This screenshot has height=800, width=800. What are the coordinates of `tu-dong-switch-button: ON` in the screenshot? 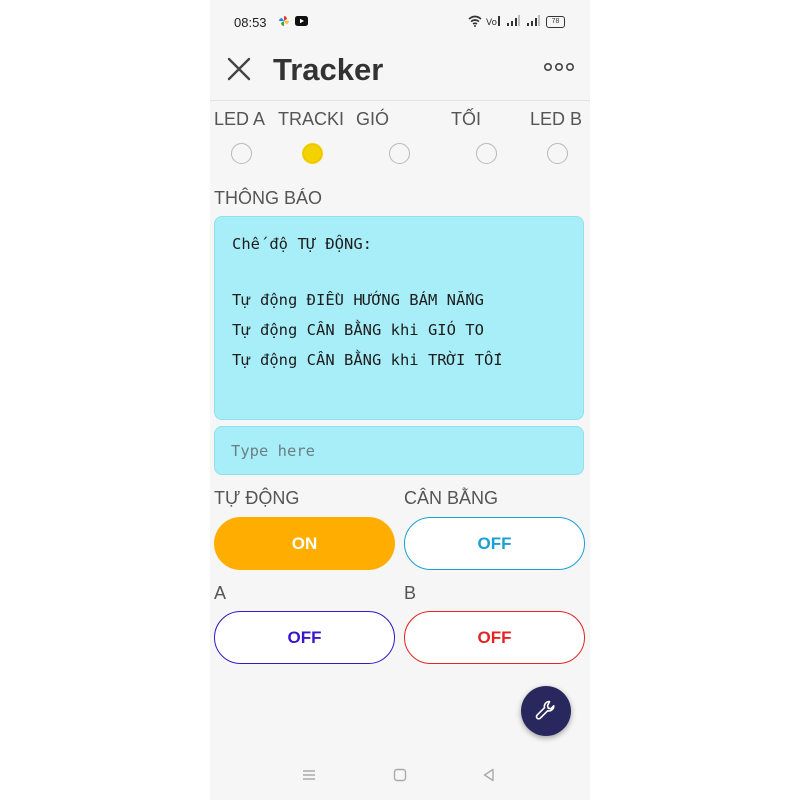 It's located at (304, 543).